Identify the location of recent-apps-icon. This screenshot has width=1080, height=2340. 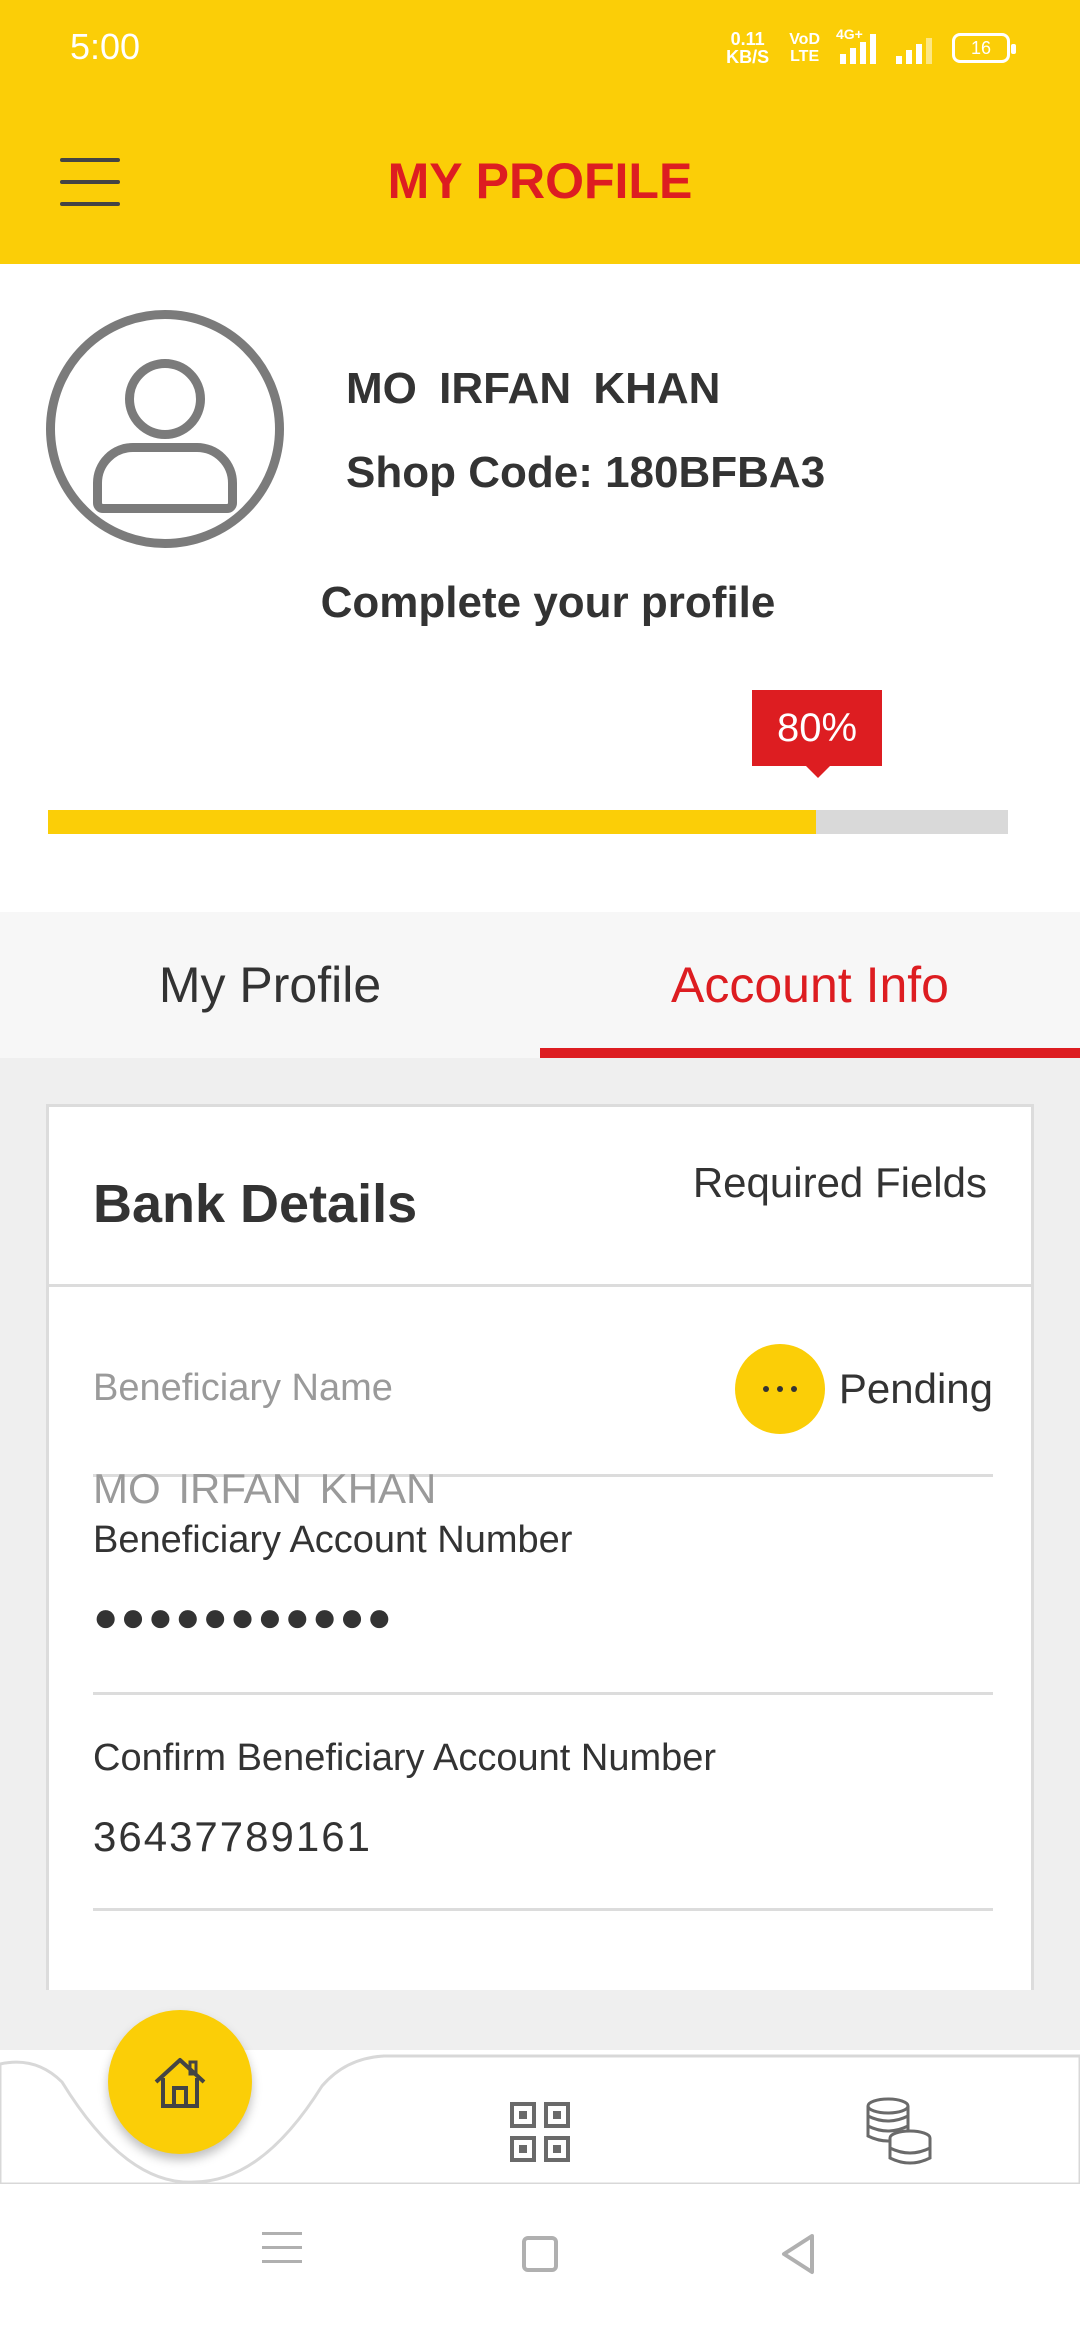
(282, 2253).